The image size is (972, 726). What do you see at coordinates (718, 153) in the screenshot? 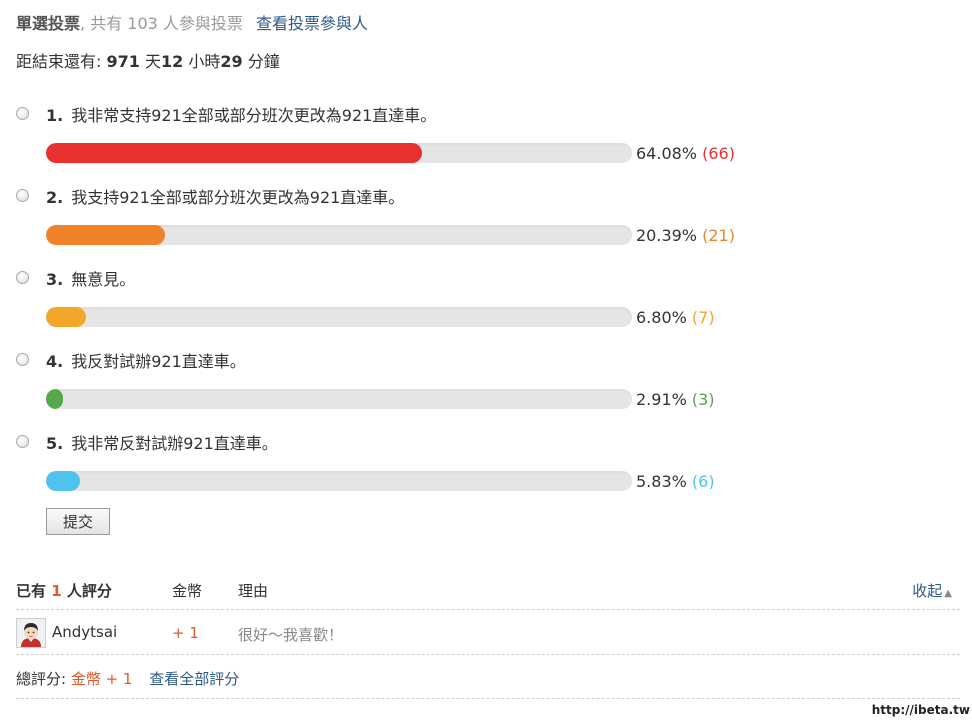
I see `result-votes: (66)` at bounding box center [718, 153].